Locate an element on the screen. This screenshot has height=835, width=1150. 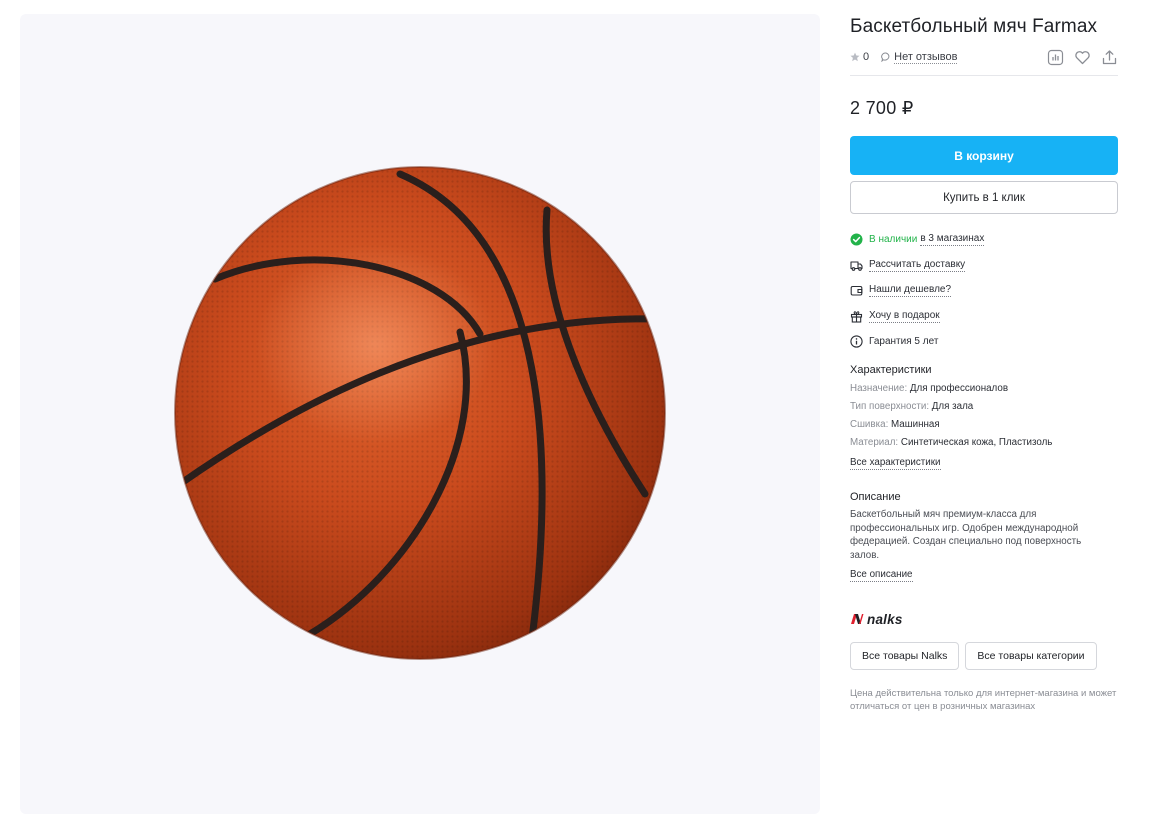
gift-icon is located at coordinates (856, 317).